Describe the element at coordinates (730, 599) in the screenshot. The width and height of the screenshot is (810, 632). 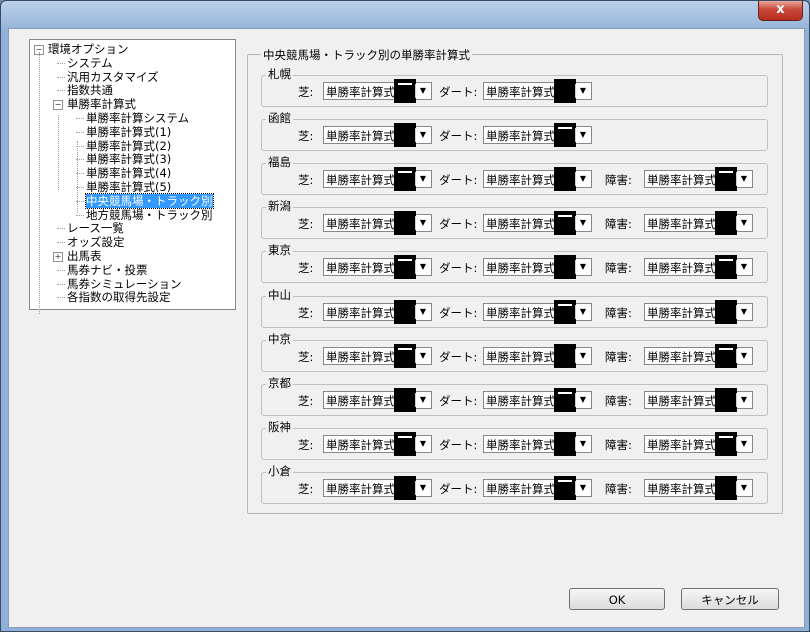
I see `cancel-button: キャンセル` at that location.